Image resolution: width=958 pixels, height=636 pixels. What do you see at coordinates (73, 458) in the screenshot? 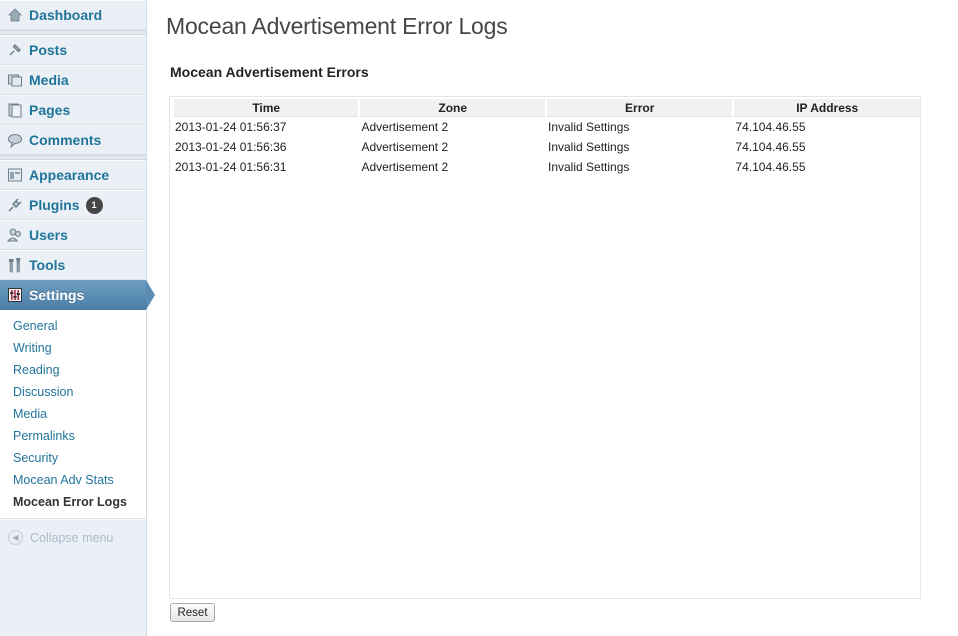
I see `submenu-item-security: Security` at bounding box center [73, 458].